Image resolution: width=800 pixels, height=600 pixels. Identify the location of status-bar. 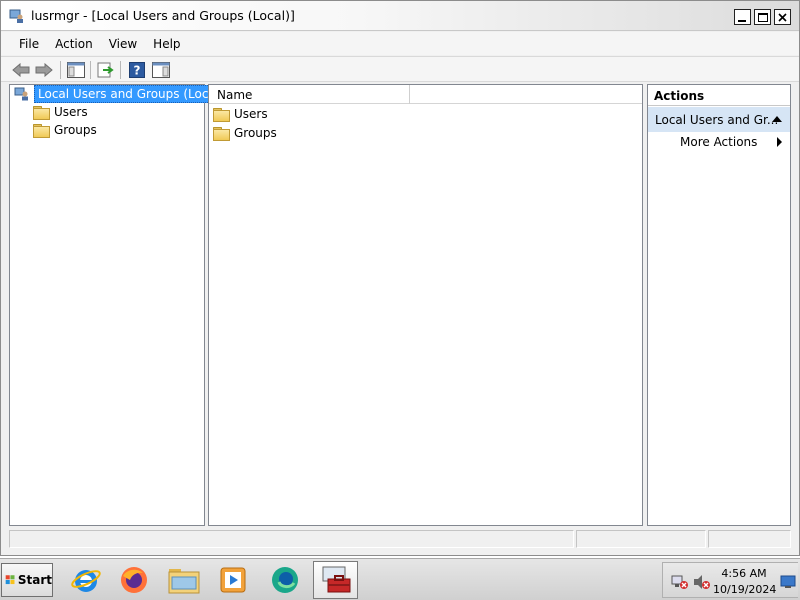
(400, 539).